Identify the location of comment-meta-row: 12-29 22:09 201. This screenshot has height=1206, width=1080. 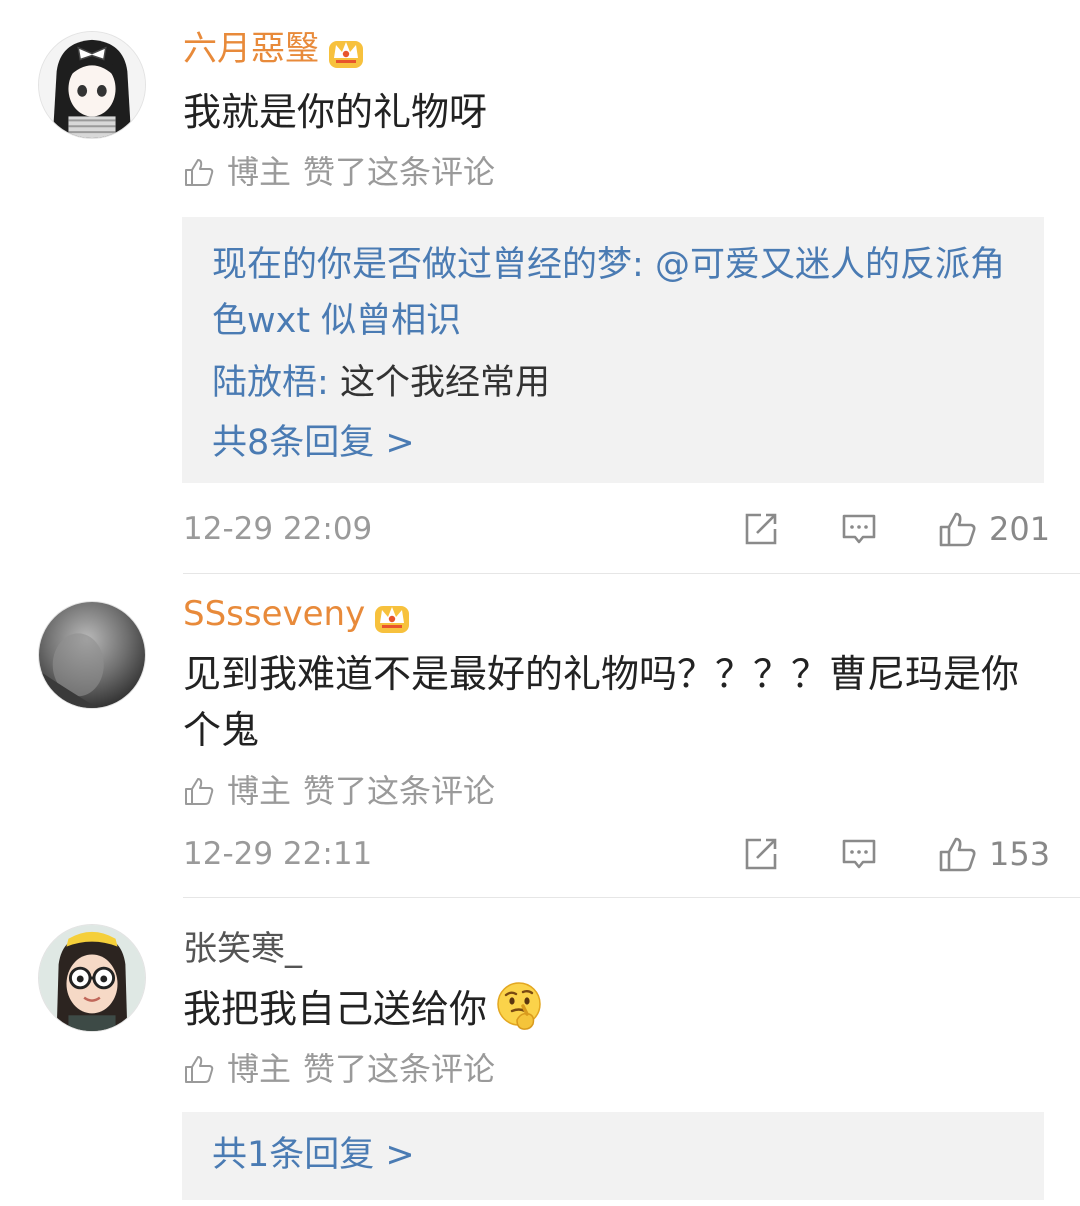
(616, 529).